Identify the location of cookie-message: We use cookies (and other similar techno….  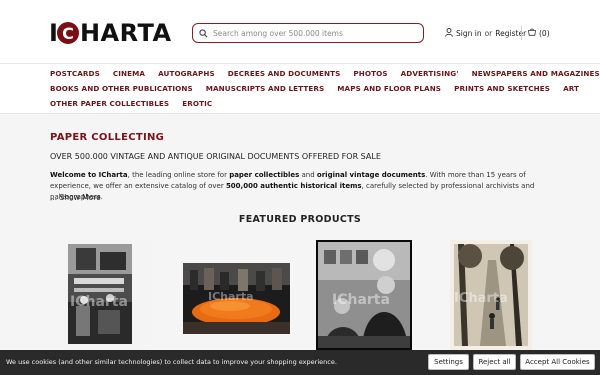
(171, 362).